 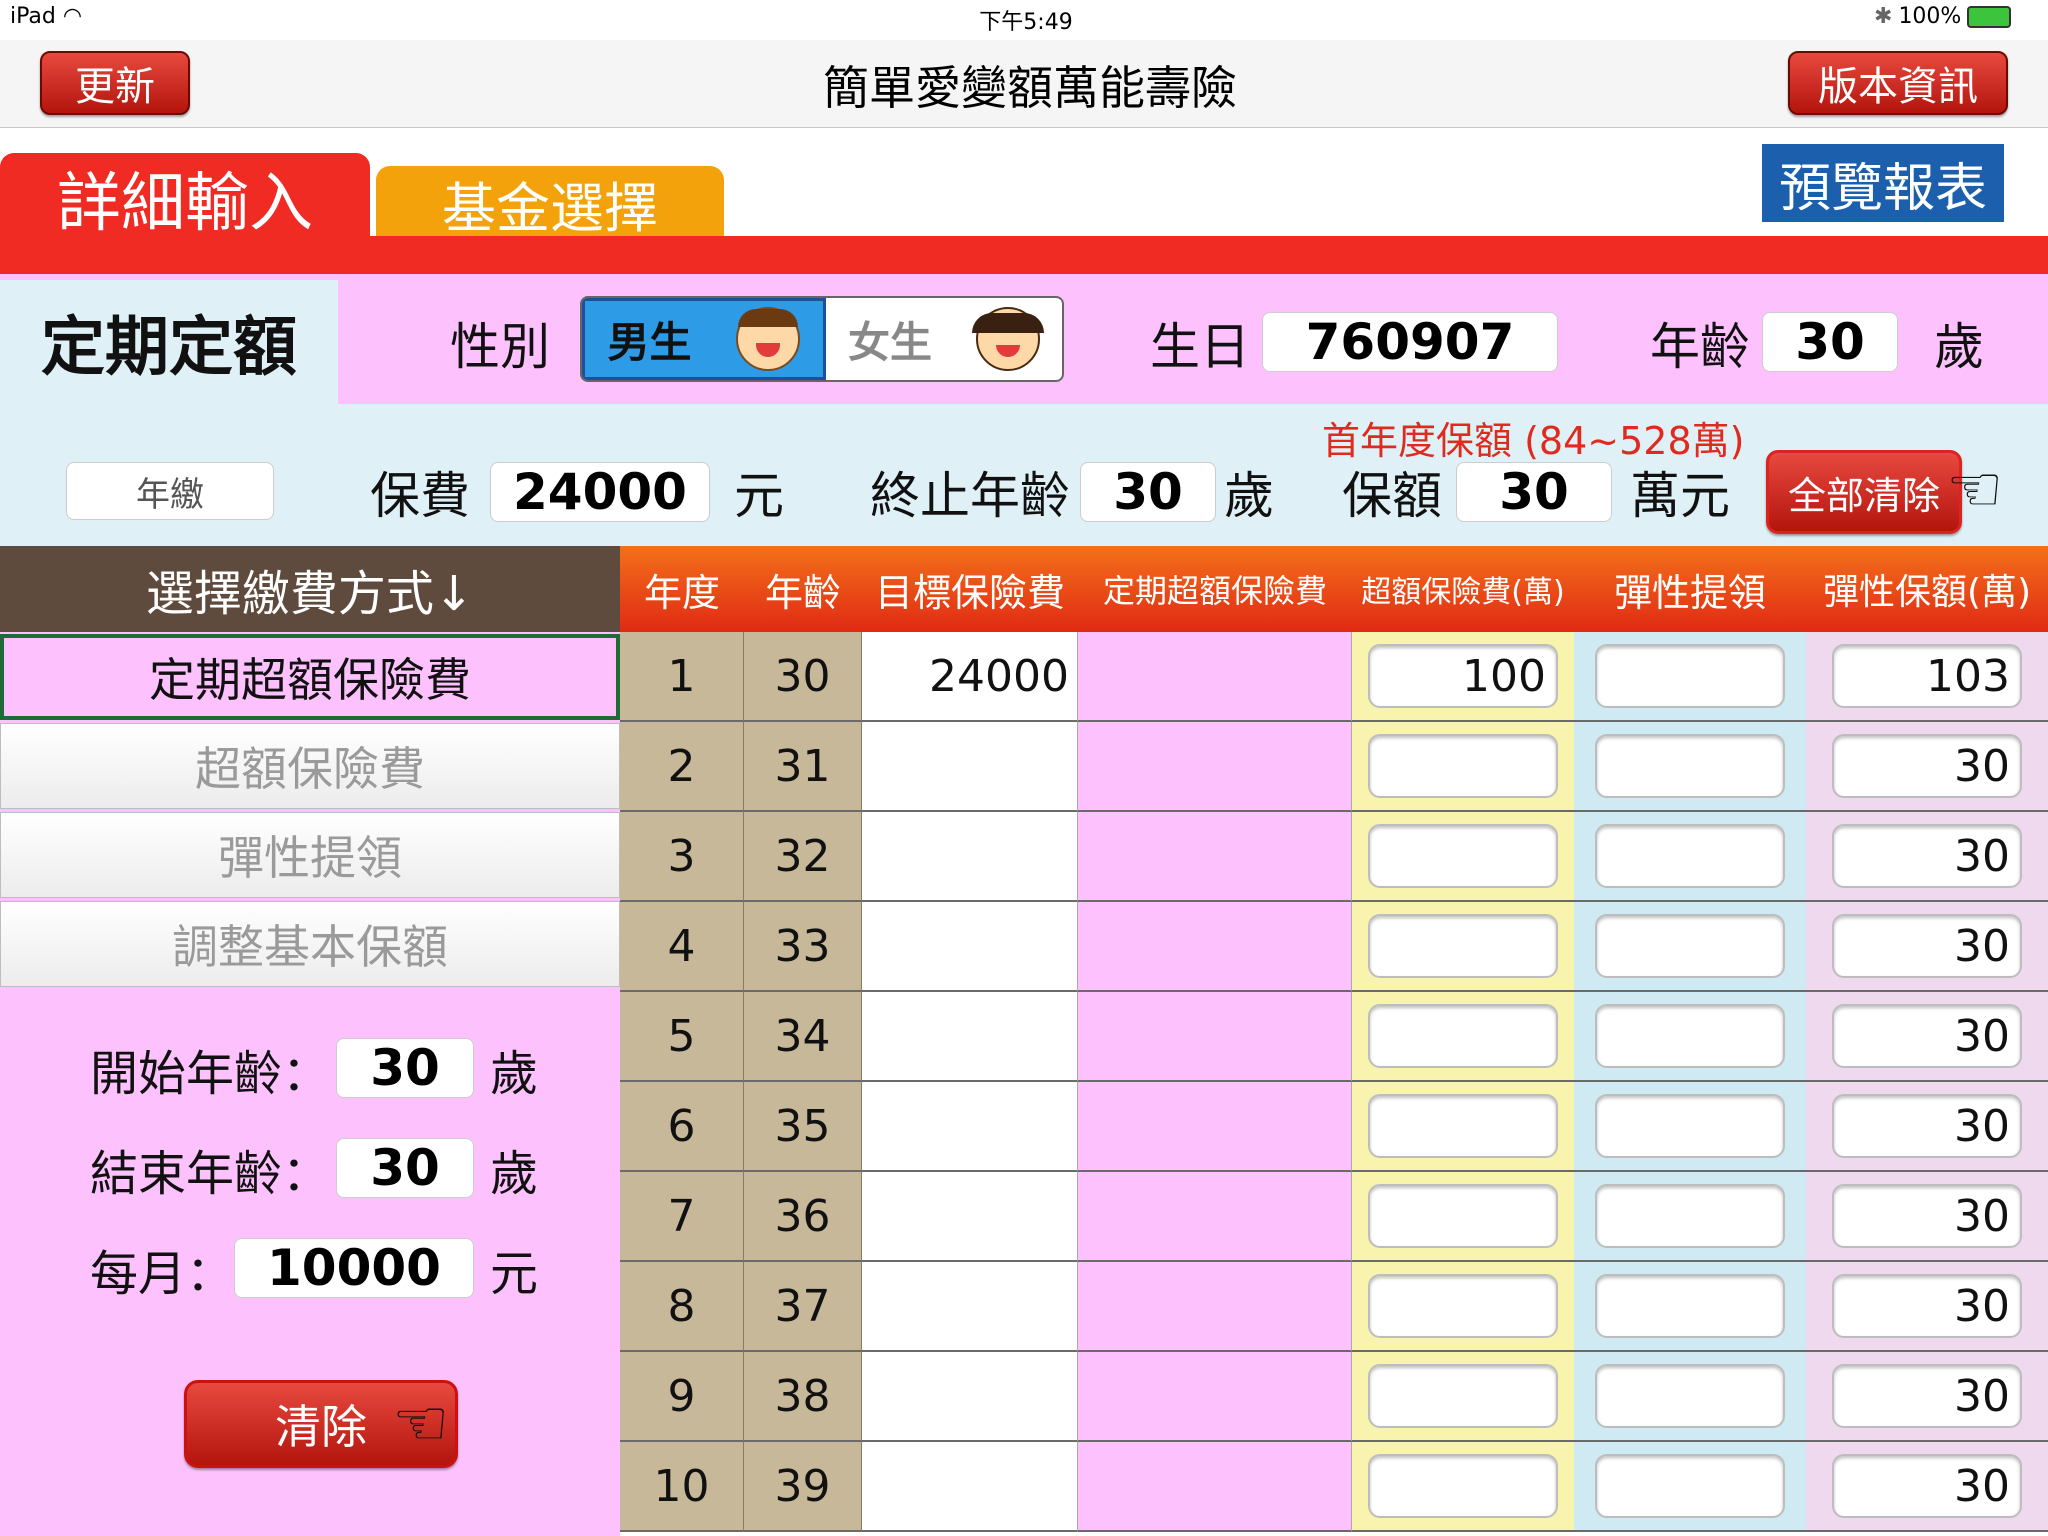 I want to click on female-label: 女生, so click(x=889, y=342).